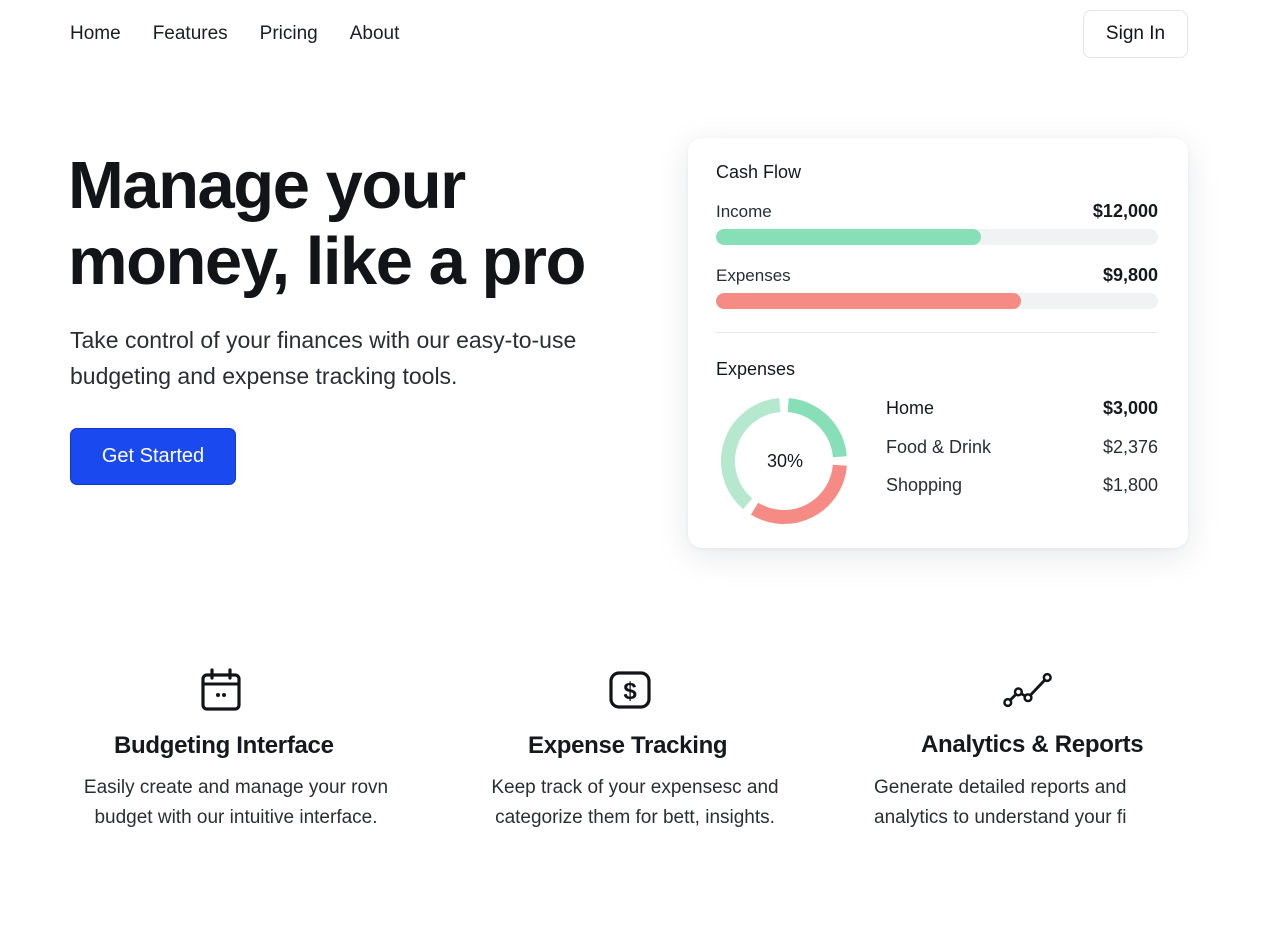 The height and width of the screenshot is (936, 1267). What do you see at coordinates (224, 745) in the screenshot?
I see `feature-title: Budgeting Interface` at bounding box center [224, 745].